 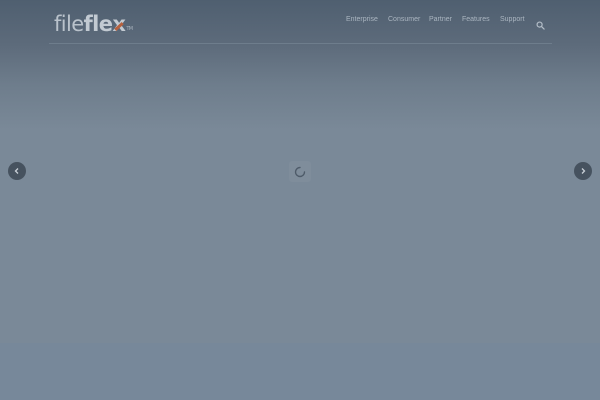 I want to click on header-divider, so click(x=300, y=43).